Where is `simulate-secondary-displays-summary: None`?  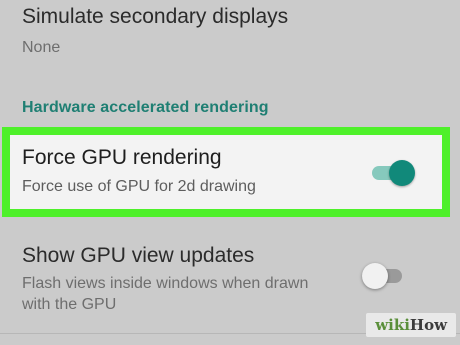 simulate-secondary-displays-summary: None is located at coordinates (41, 47).